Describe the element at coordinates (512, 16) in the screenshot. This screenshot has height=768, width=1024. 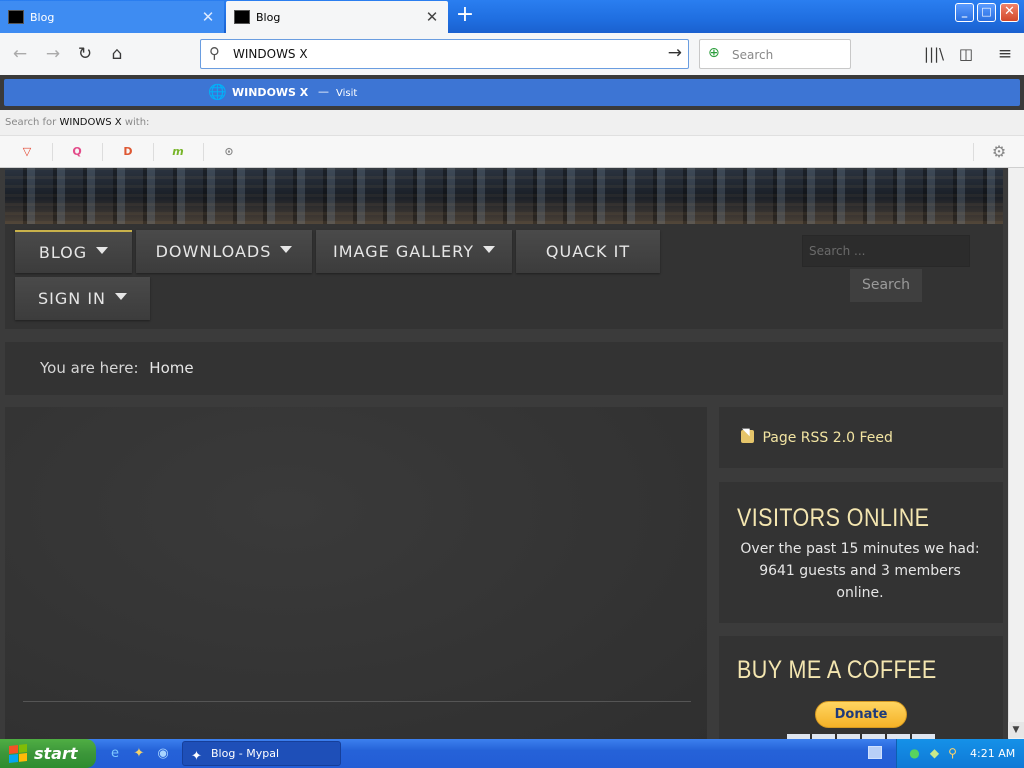
I see `browser-tab-strip: Blog ✕ Blog ✕ + _ □ ✕` at that location.